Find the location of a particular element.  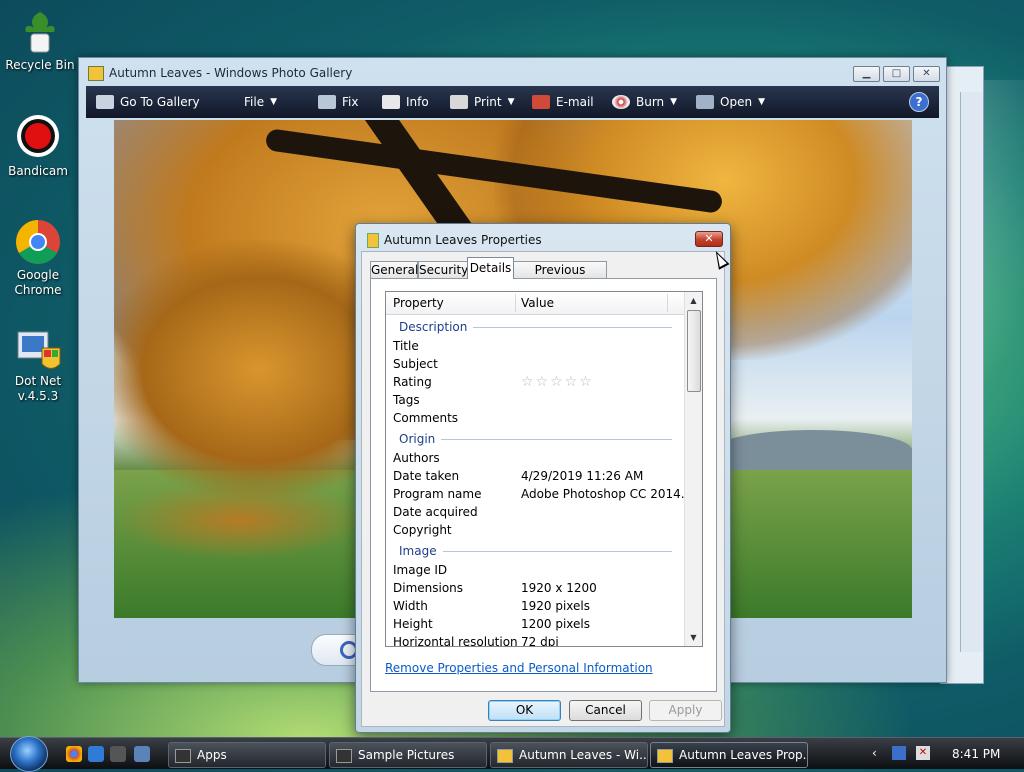

desktop-icon-google-chrome: Google Chrome is located at coordinates (38, 258).